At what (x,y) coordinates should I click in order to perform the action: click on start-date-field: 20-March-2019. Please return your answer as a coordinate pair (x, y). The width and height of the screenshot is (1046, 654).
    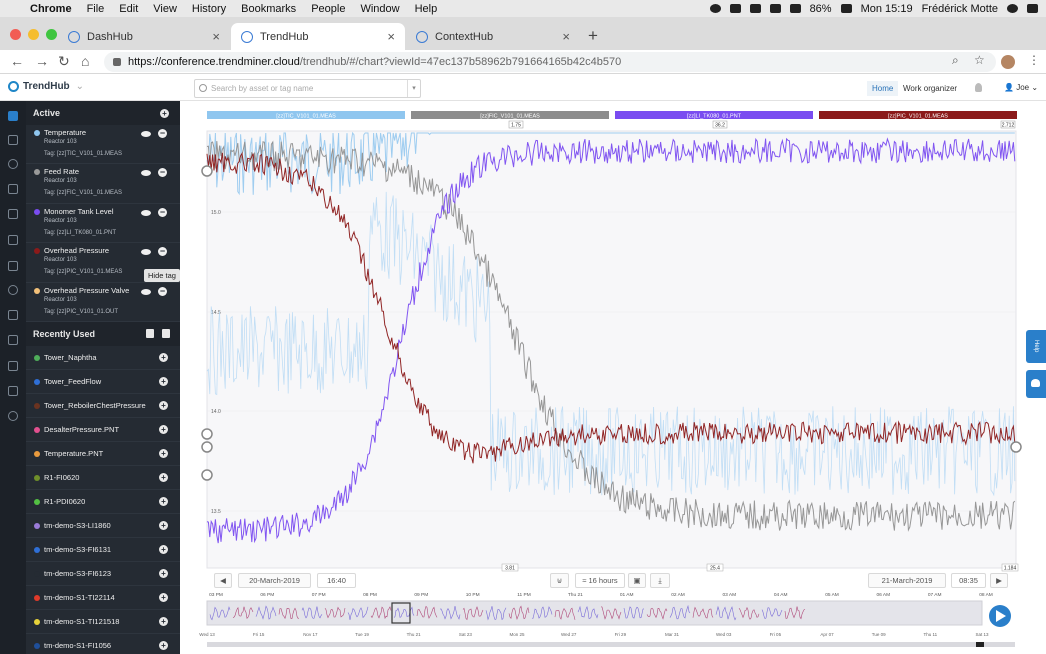
    Looking at the image, I should click on (274, 580).